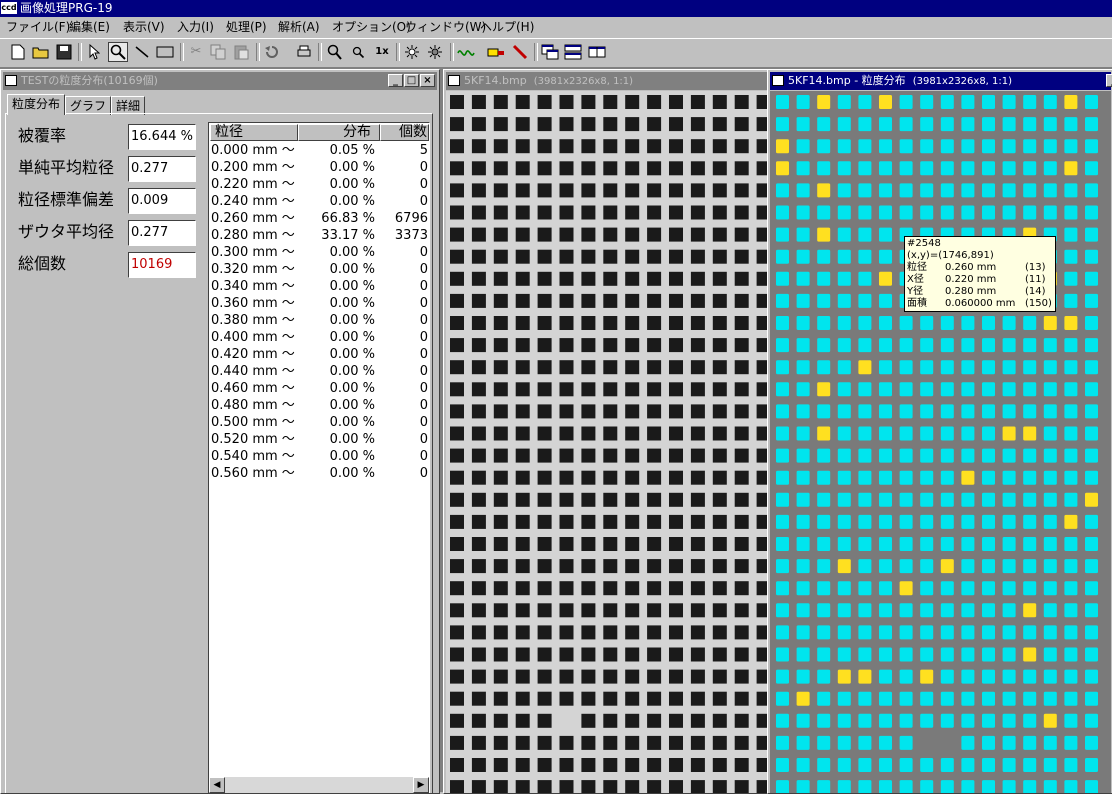 Image resolution: width=1112 pixels, height=794 pixels. I want to click on wave-filter-icon, so click(466, 52).